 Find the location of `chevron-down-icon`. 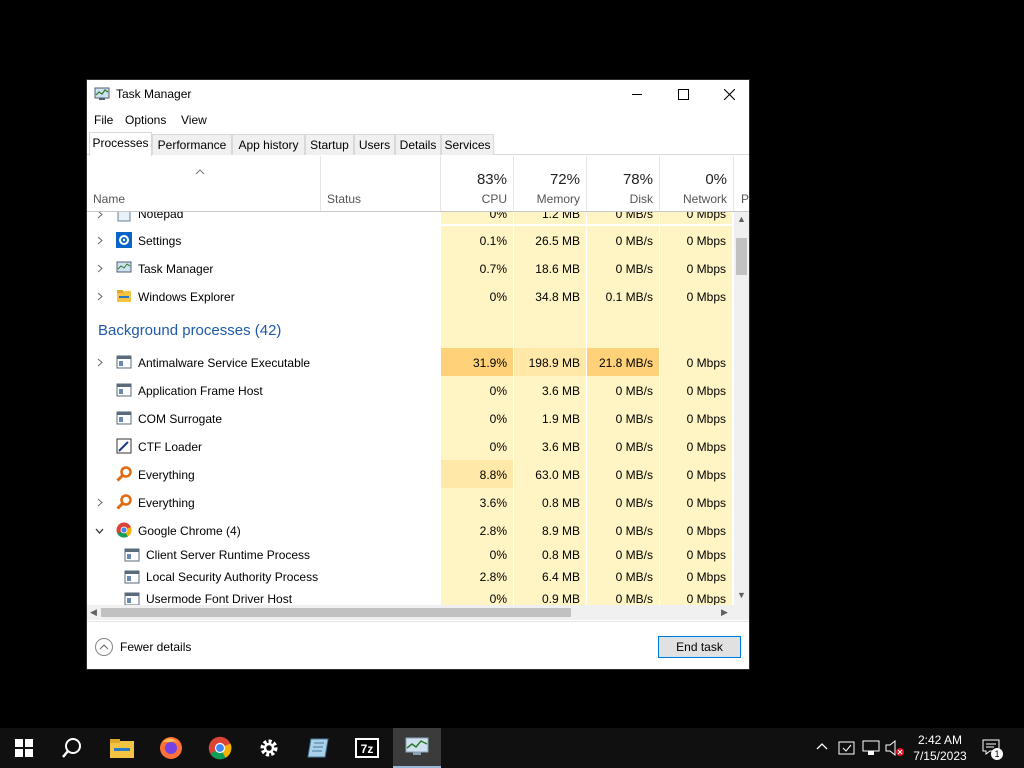

chevron-down-icon is located at coordinates (99, 530).